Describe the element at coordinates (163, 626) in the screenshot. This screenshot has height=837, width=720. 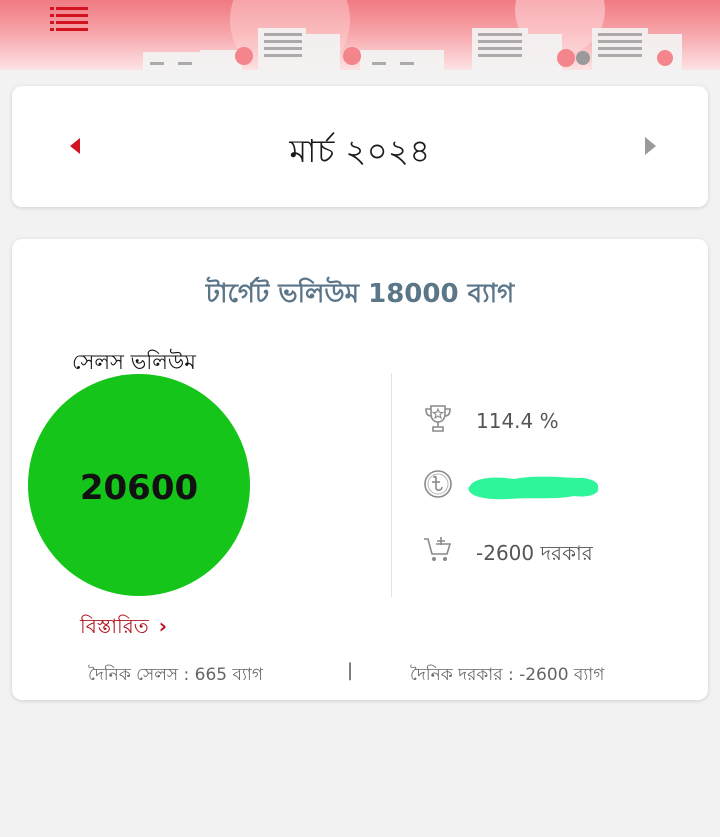
I see `chevron-right-icon: ›` at that location.